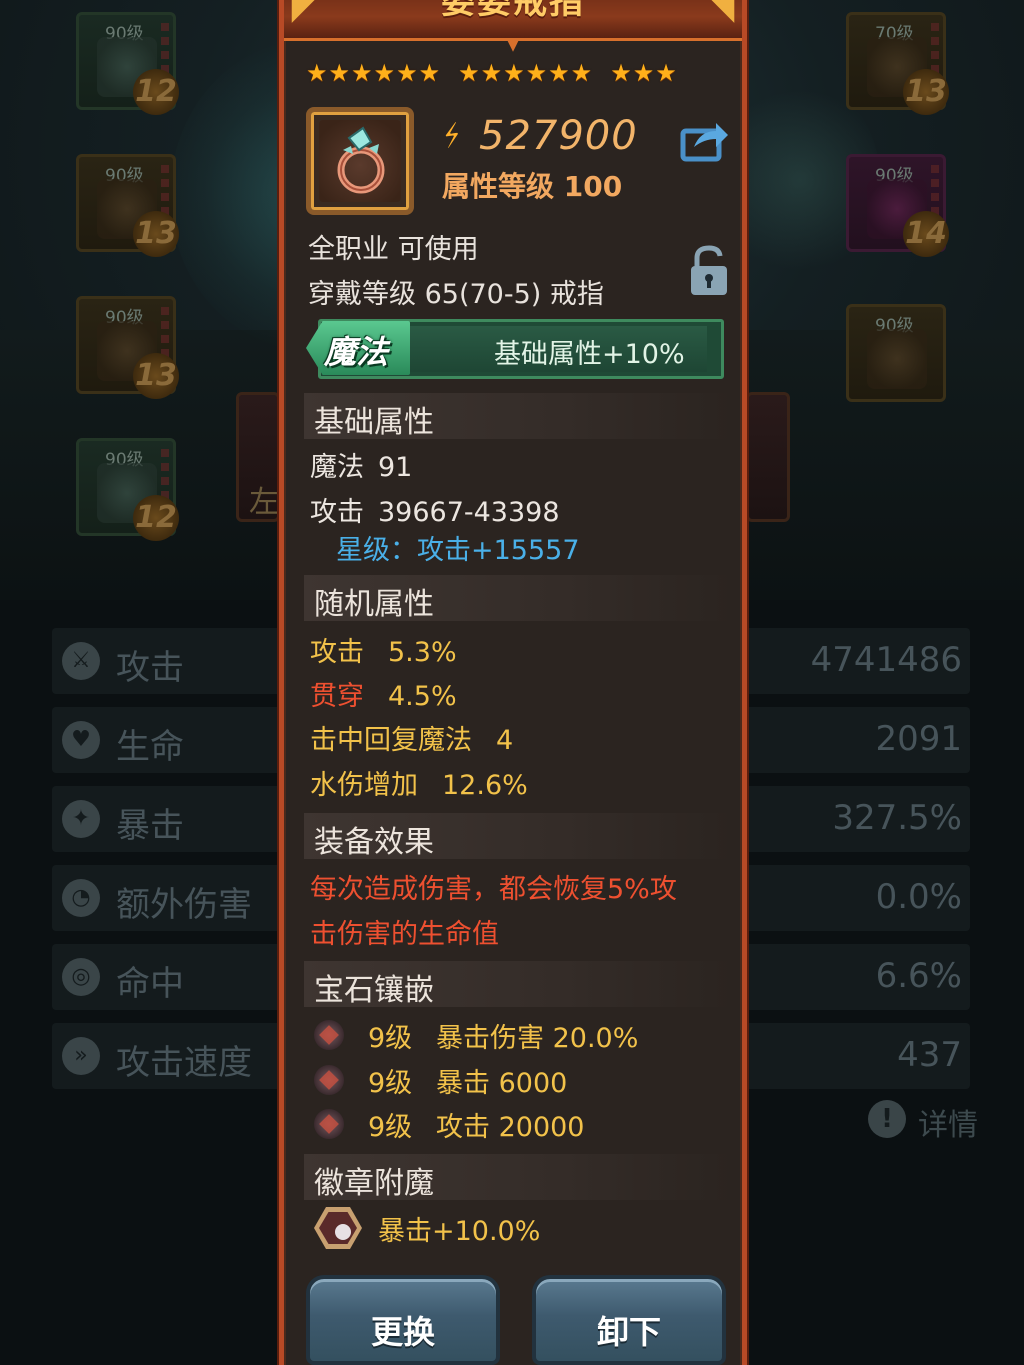  I want to click on enhance-badge: 12, so click(156, 92).